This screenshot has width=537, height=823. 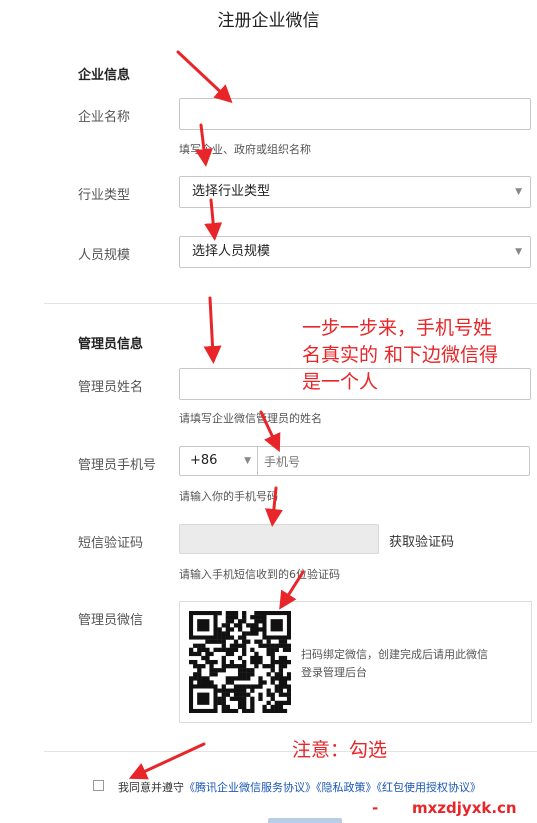 What do you see at coordinates (111, 620) in the screenshot?
I see `admin-wechat-label: 管理员微信` at bounding box center [111, 620].